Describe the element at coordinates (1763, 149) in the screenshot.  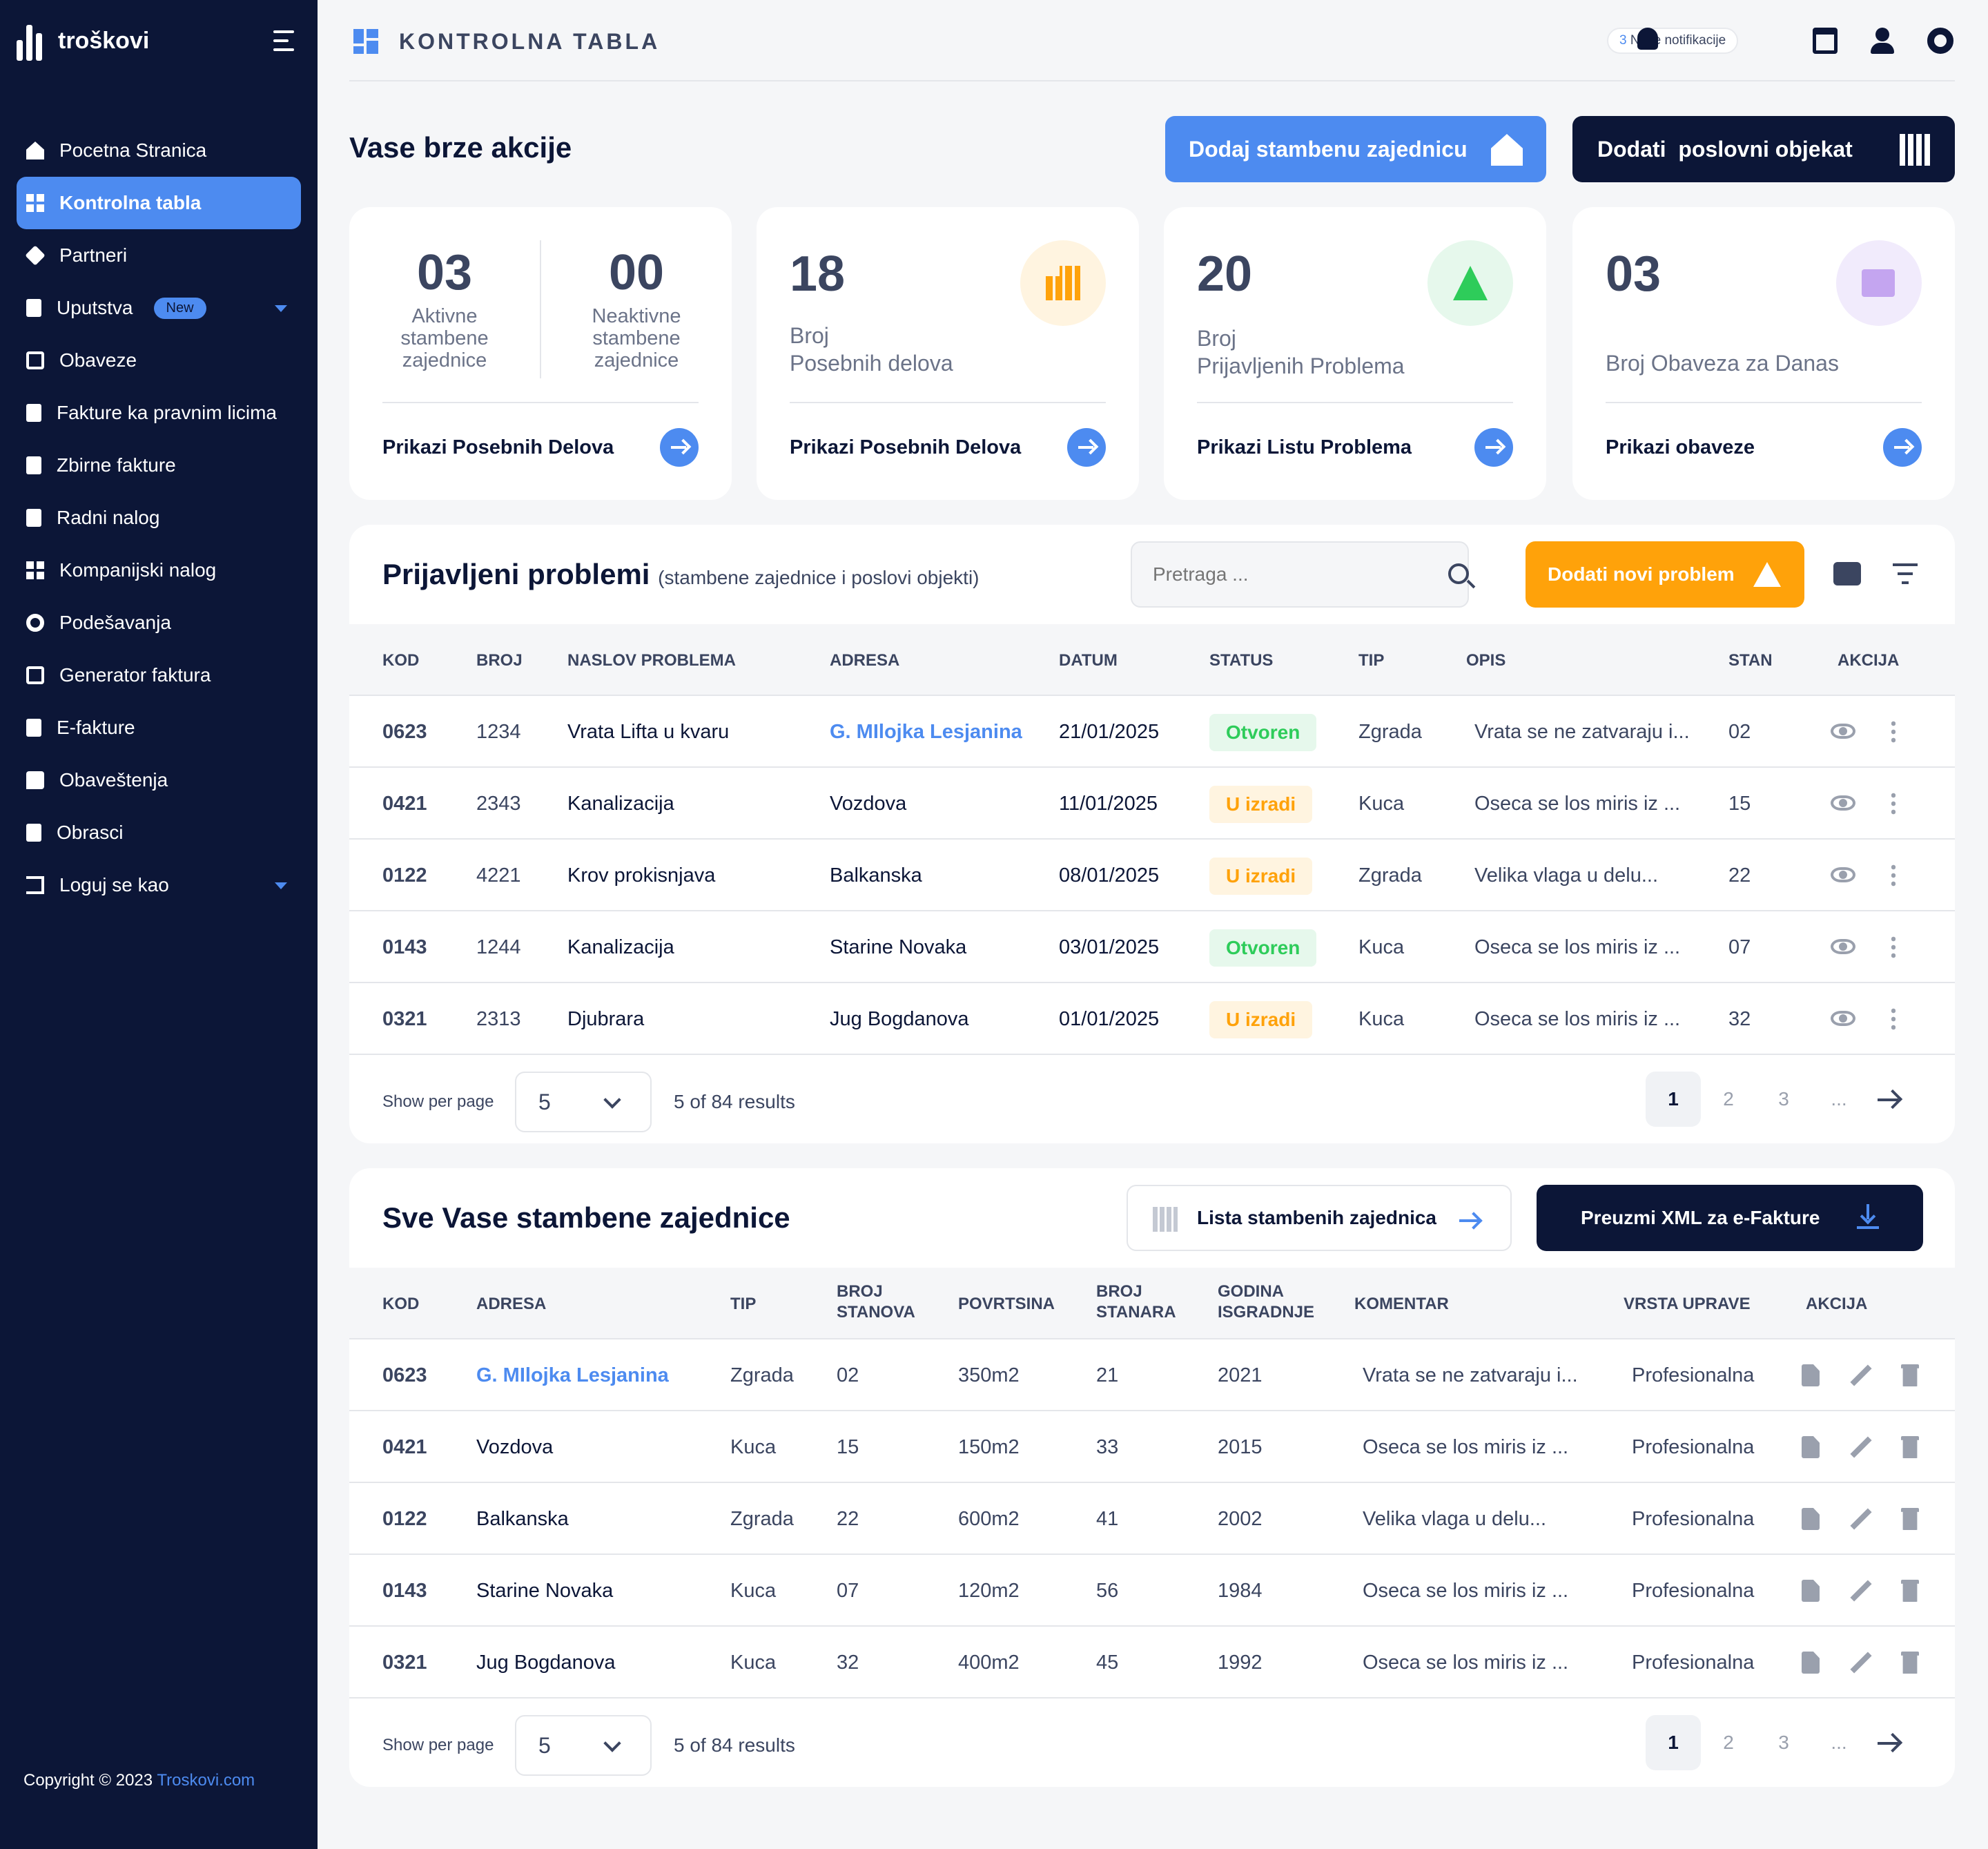
I see `add-business-button: Dodati poslovni objekat` at that location.